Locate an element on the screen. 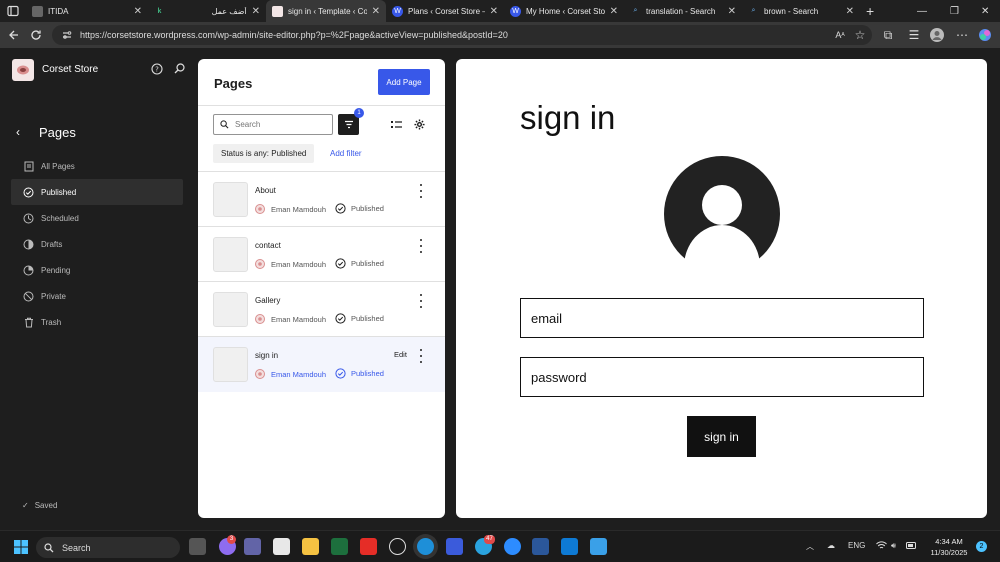 The width and height of the screenshot is (1000, 562). minimize-button: — is located at coordinates (922, 11).